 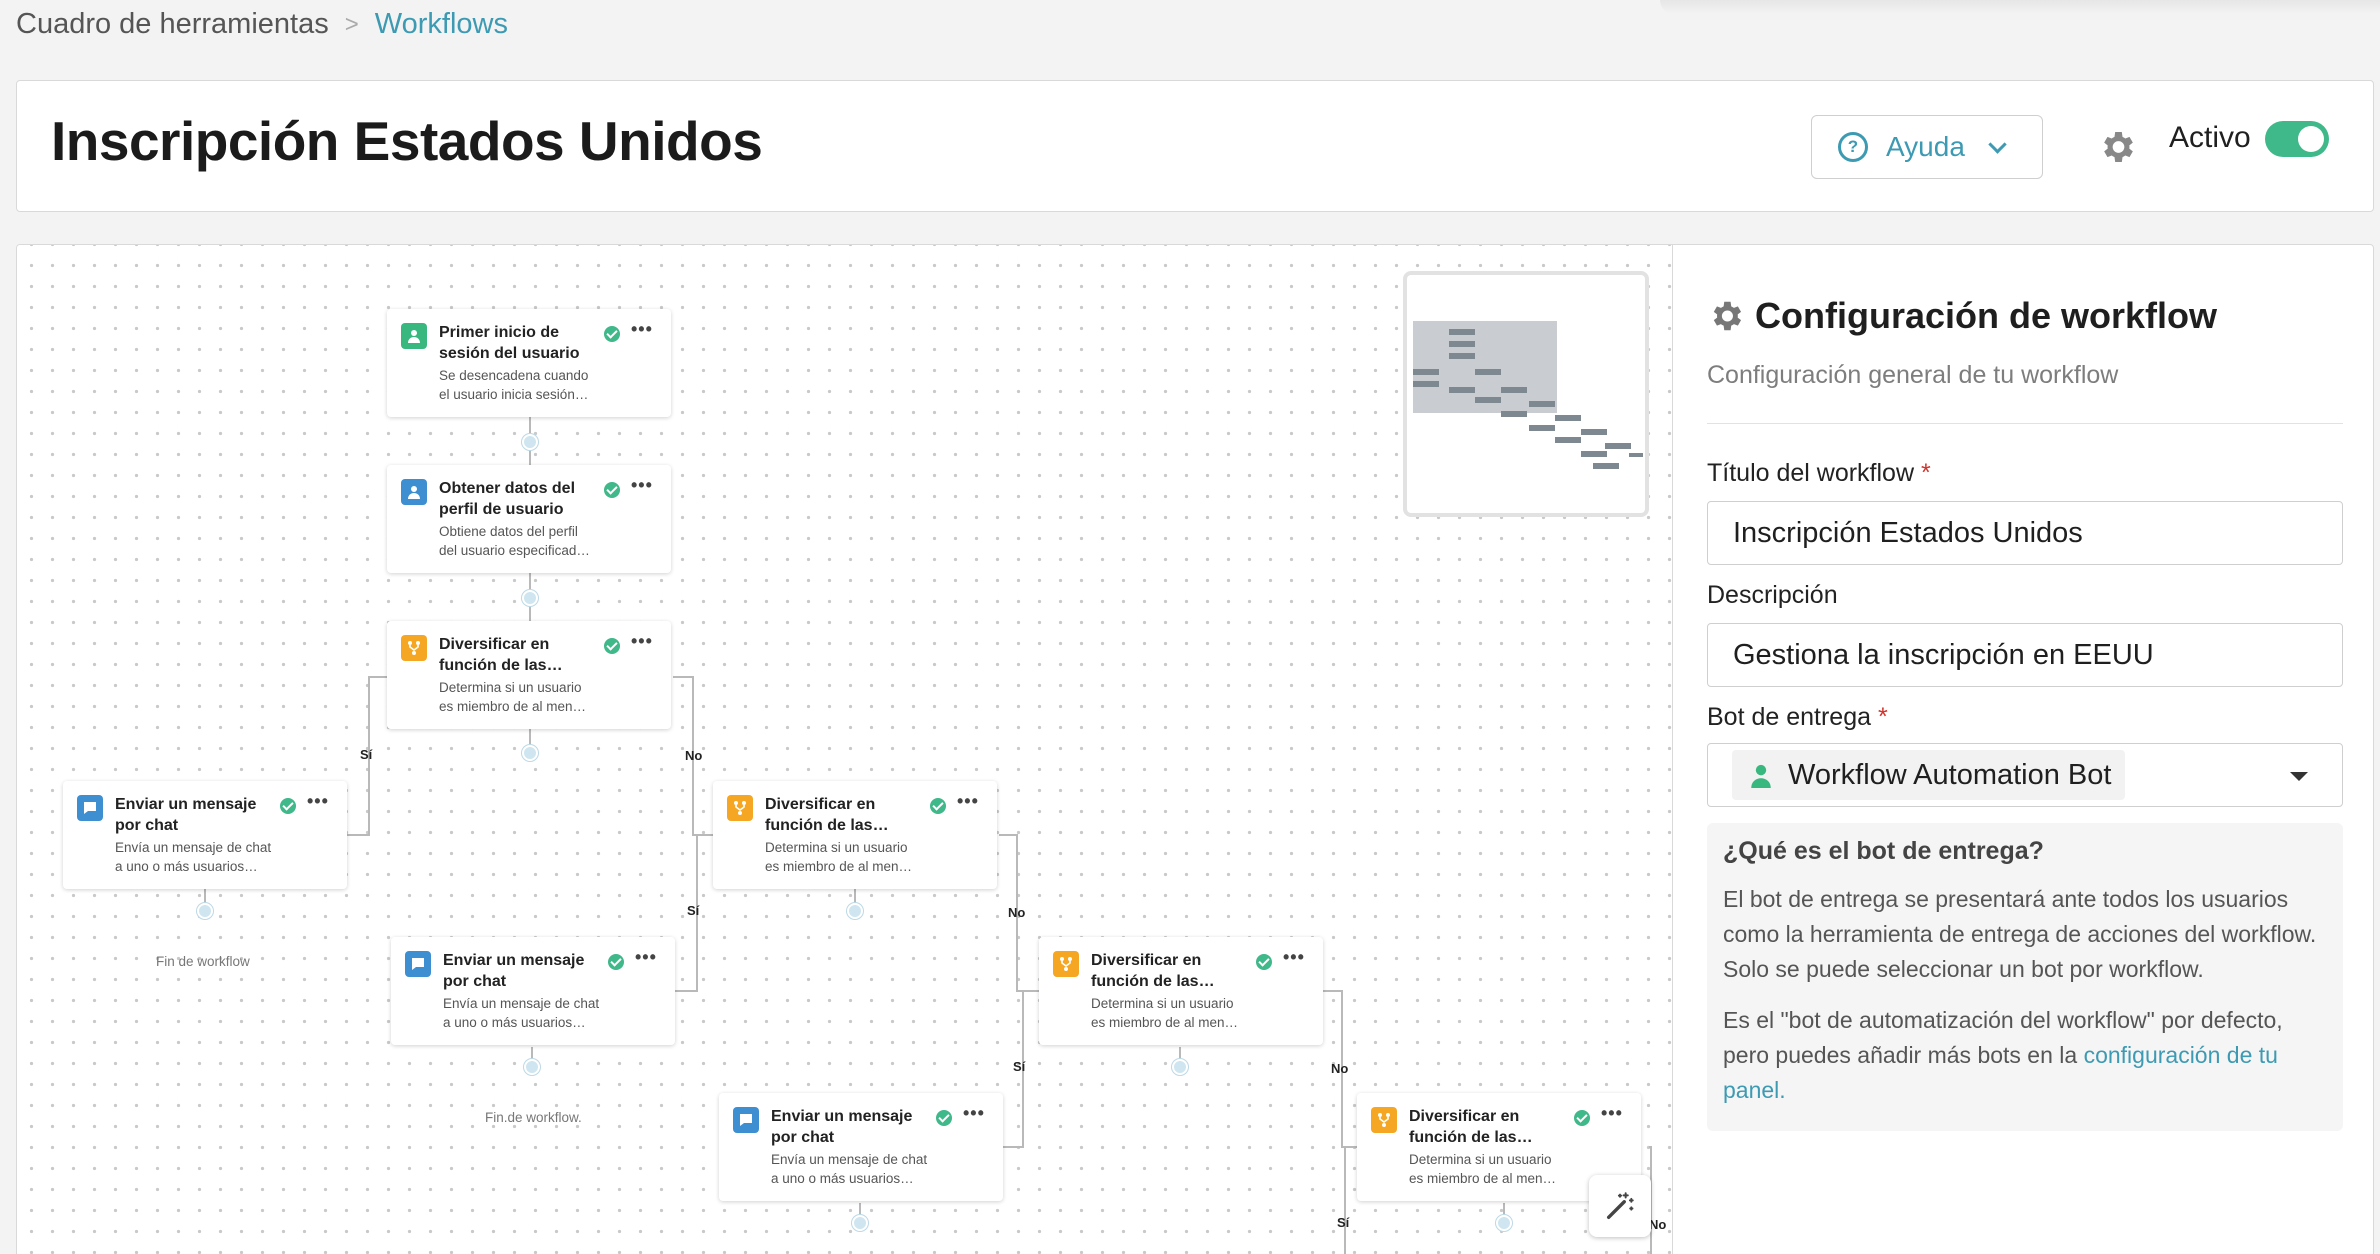 What do you see at coordinates (2025, 533) in the screenshot?
I see `workflow-title-input: Inscripción Estados Unidos` at bounding box center [2025, 533].